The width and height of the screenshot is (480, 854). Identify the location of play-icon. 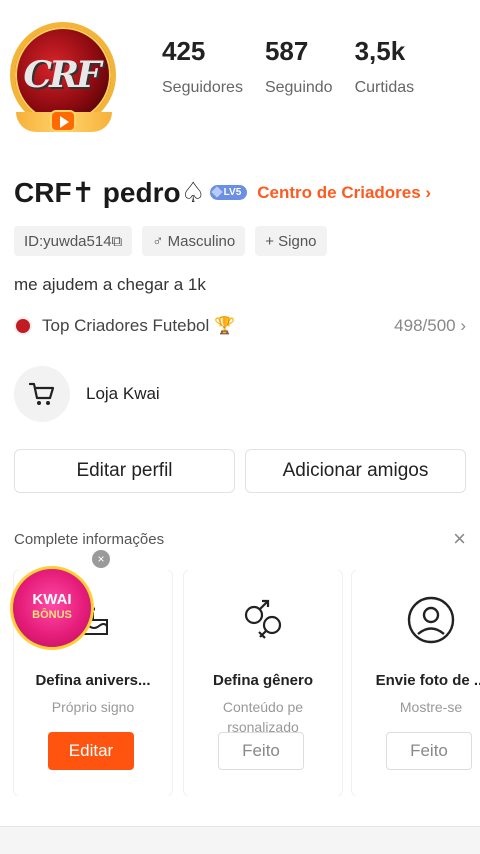
(63, 121).